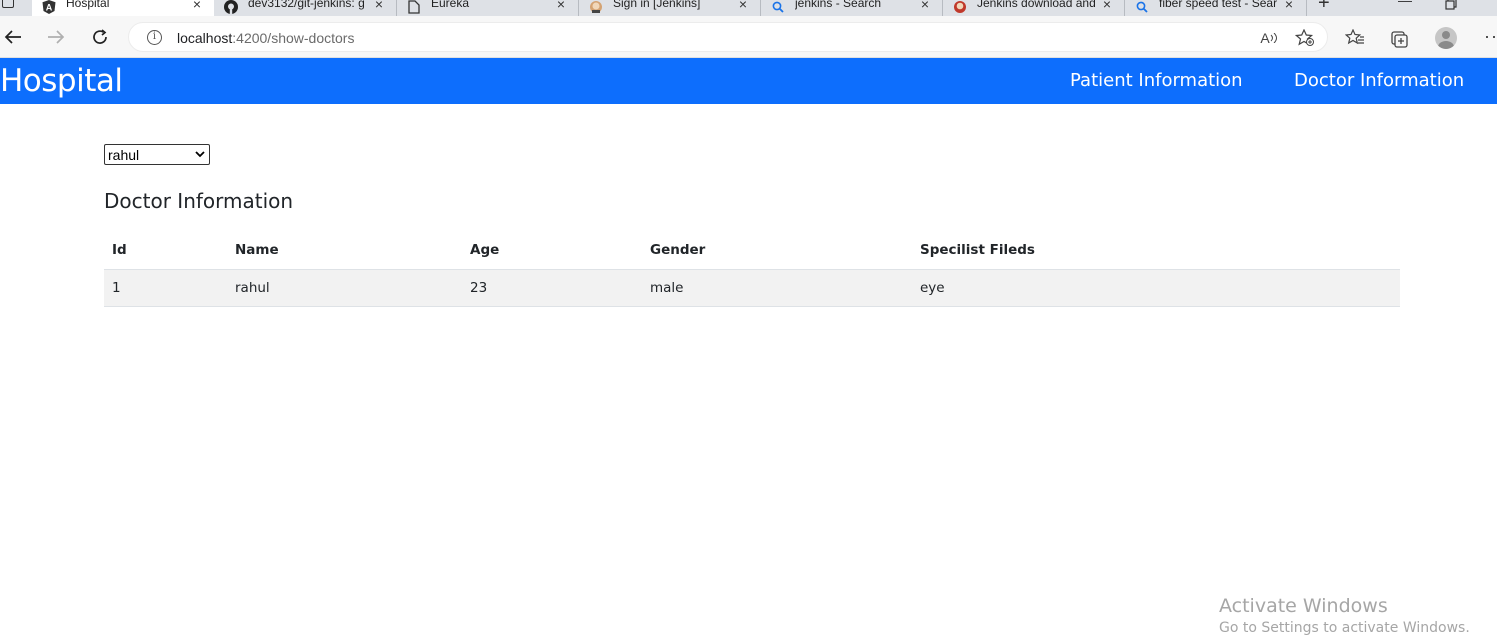 This screenshot has height=641, width=1497. I want to click on restore-icon, so click(1451, 6).